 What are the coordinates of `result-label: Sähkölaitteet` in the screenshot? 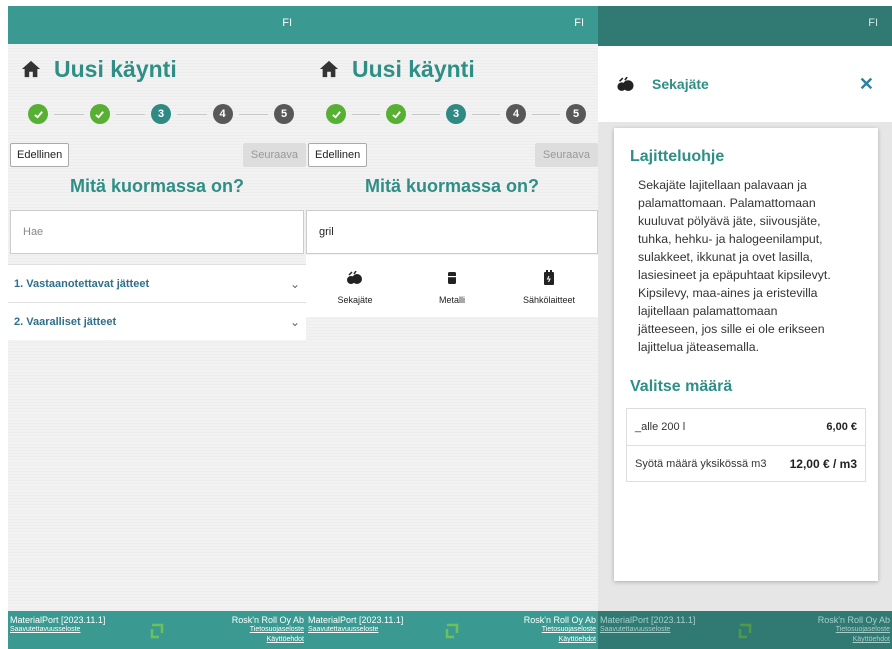 It's located at (549, 300).